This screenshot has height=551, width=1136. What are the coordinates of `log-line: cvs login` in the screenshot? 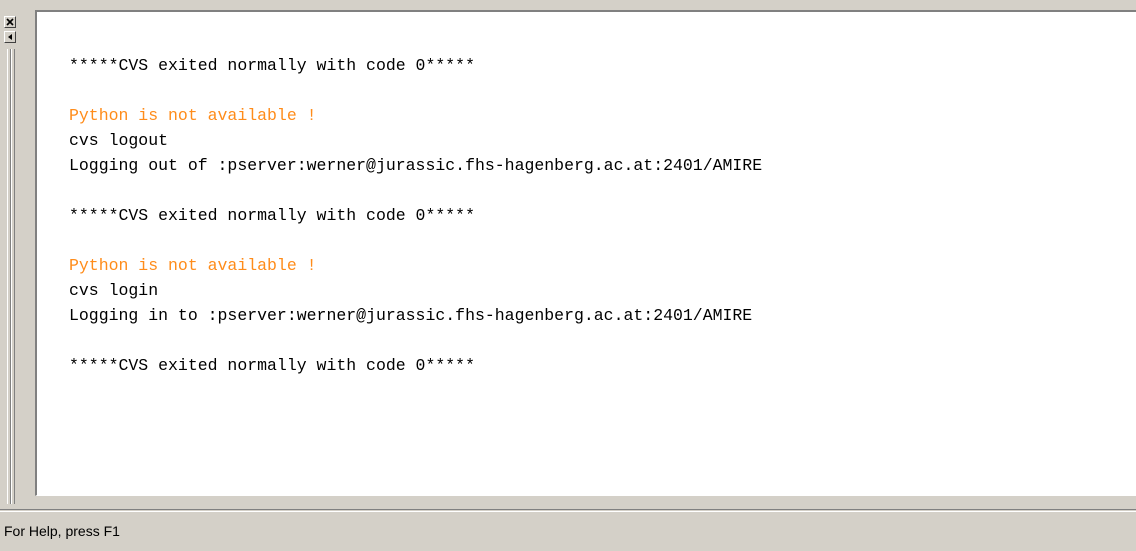 It's located at (114, 290).